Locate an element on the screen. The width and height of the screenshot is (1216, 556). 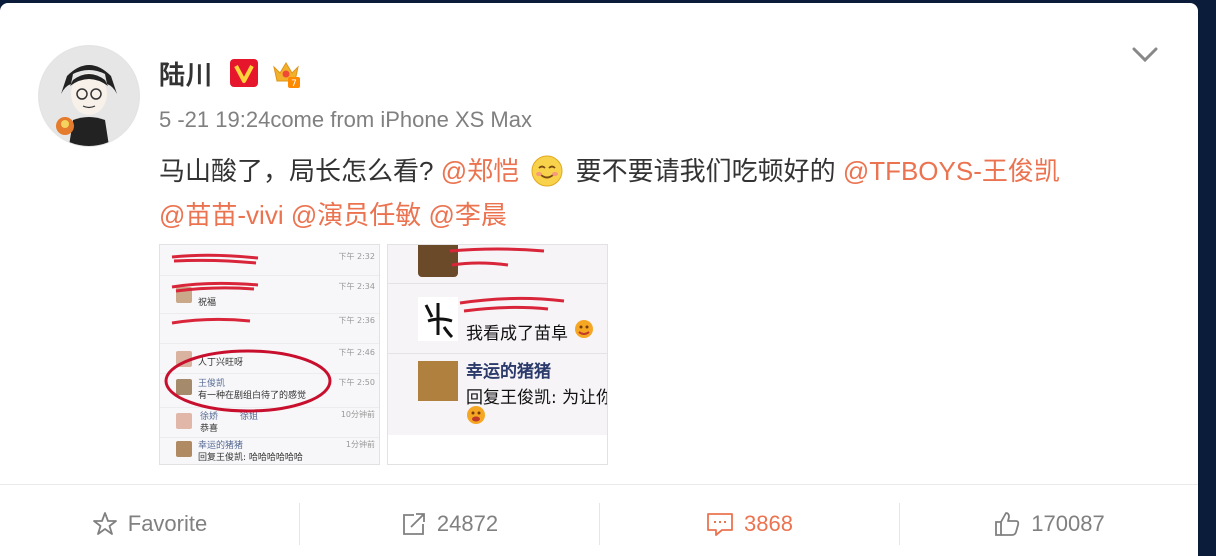
post-image-thumbnail: 我看成了苗阜 幸运的猪猪 回复王俊凯: 为让你 is located at coordinates (497, 354).